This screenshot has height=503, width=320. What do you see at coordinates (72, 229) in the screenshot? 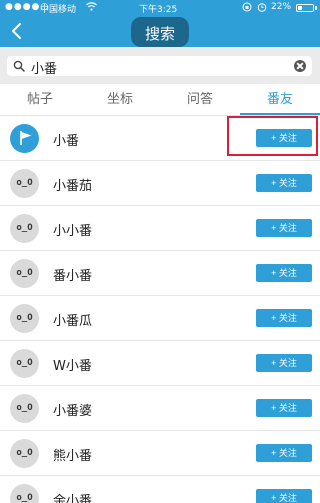
I see `username: 小小番` at bounding box center [72, 229].